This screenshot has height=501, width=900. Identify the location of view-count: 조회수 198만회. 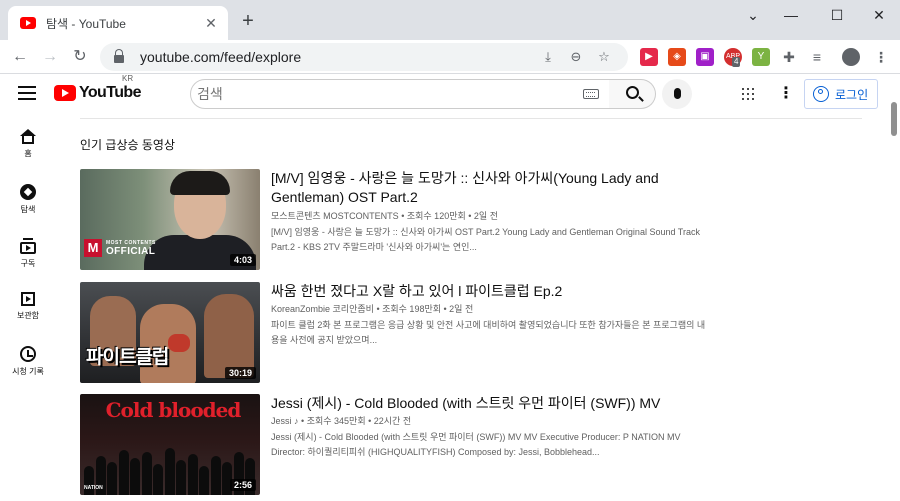
(412, 309).